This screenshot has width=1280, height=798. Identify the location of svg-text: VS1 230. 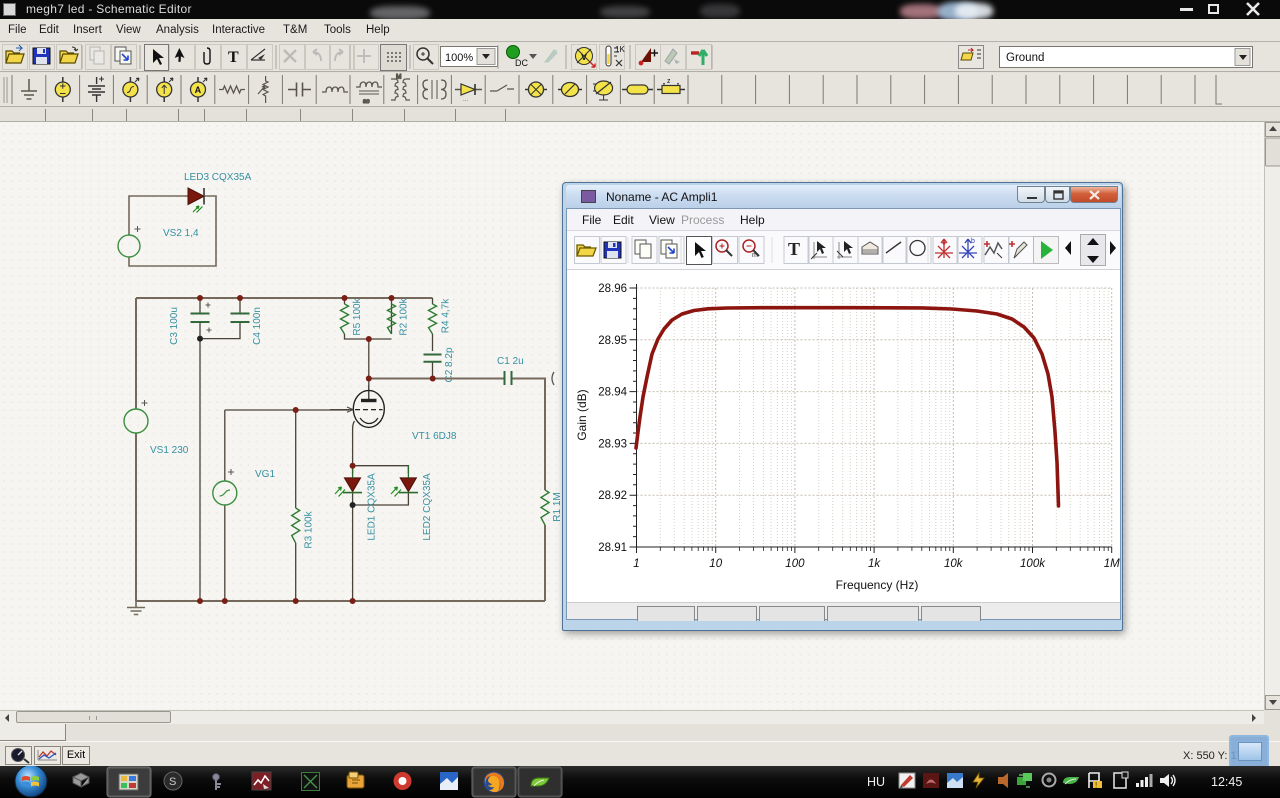
(169, 450).